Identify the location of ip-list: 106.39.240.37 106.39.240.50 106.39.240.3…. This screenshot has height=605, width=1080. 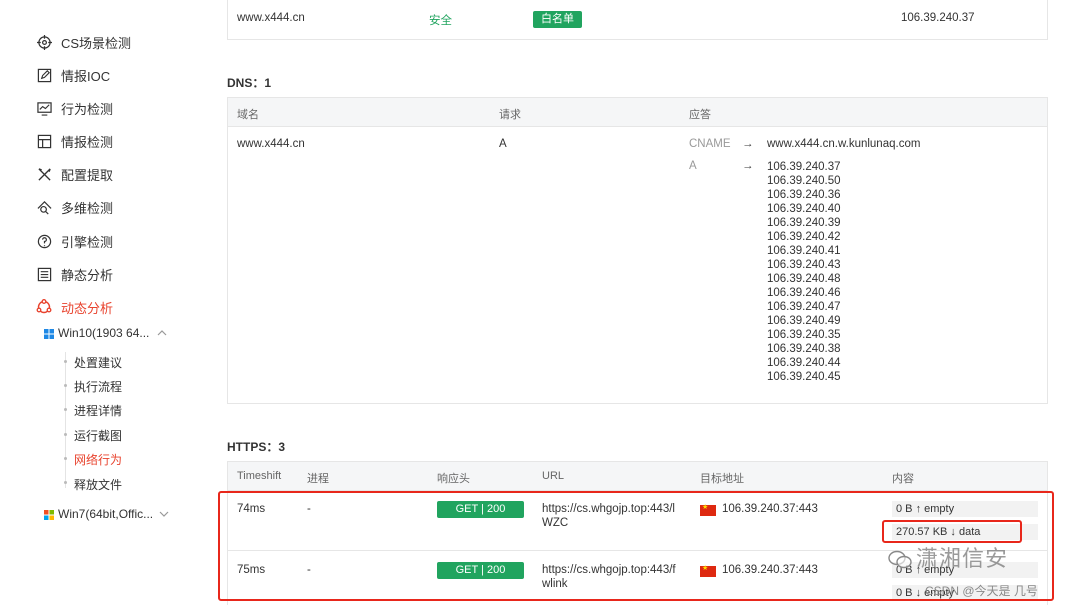
(804, 272).